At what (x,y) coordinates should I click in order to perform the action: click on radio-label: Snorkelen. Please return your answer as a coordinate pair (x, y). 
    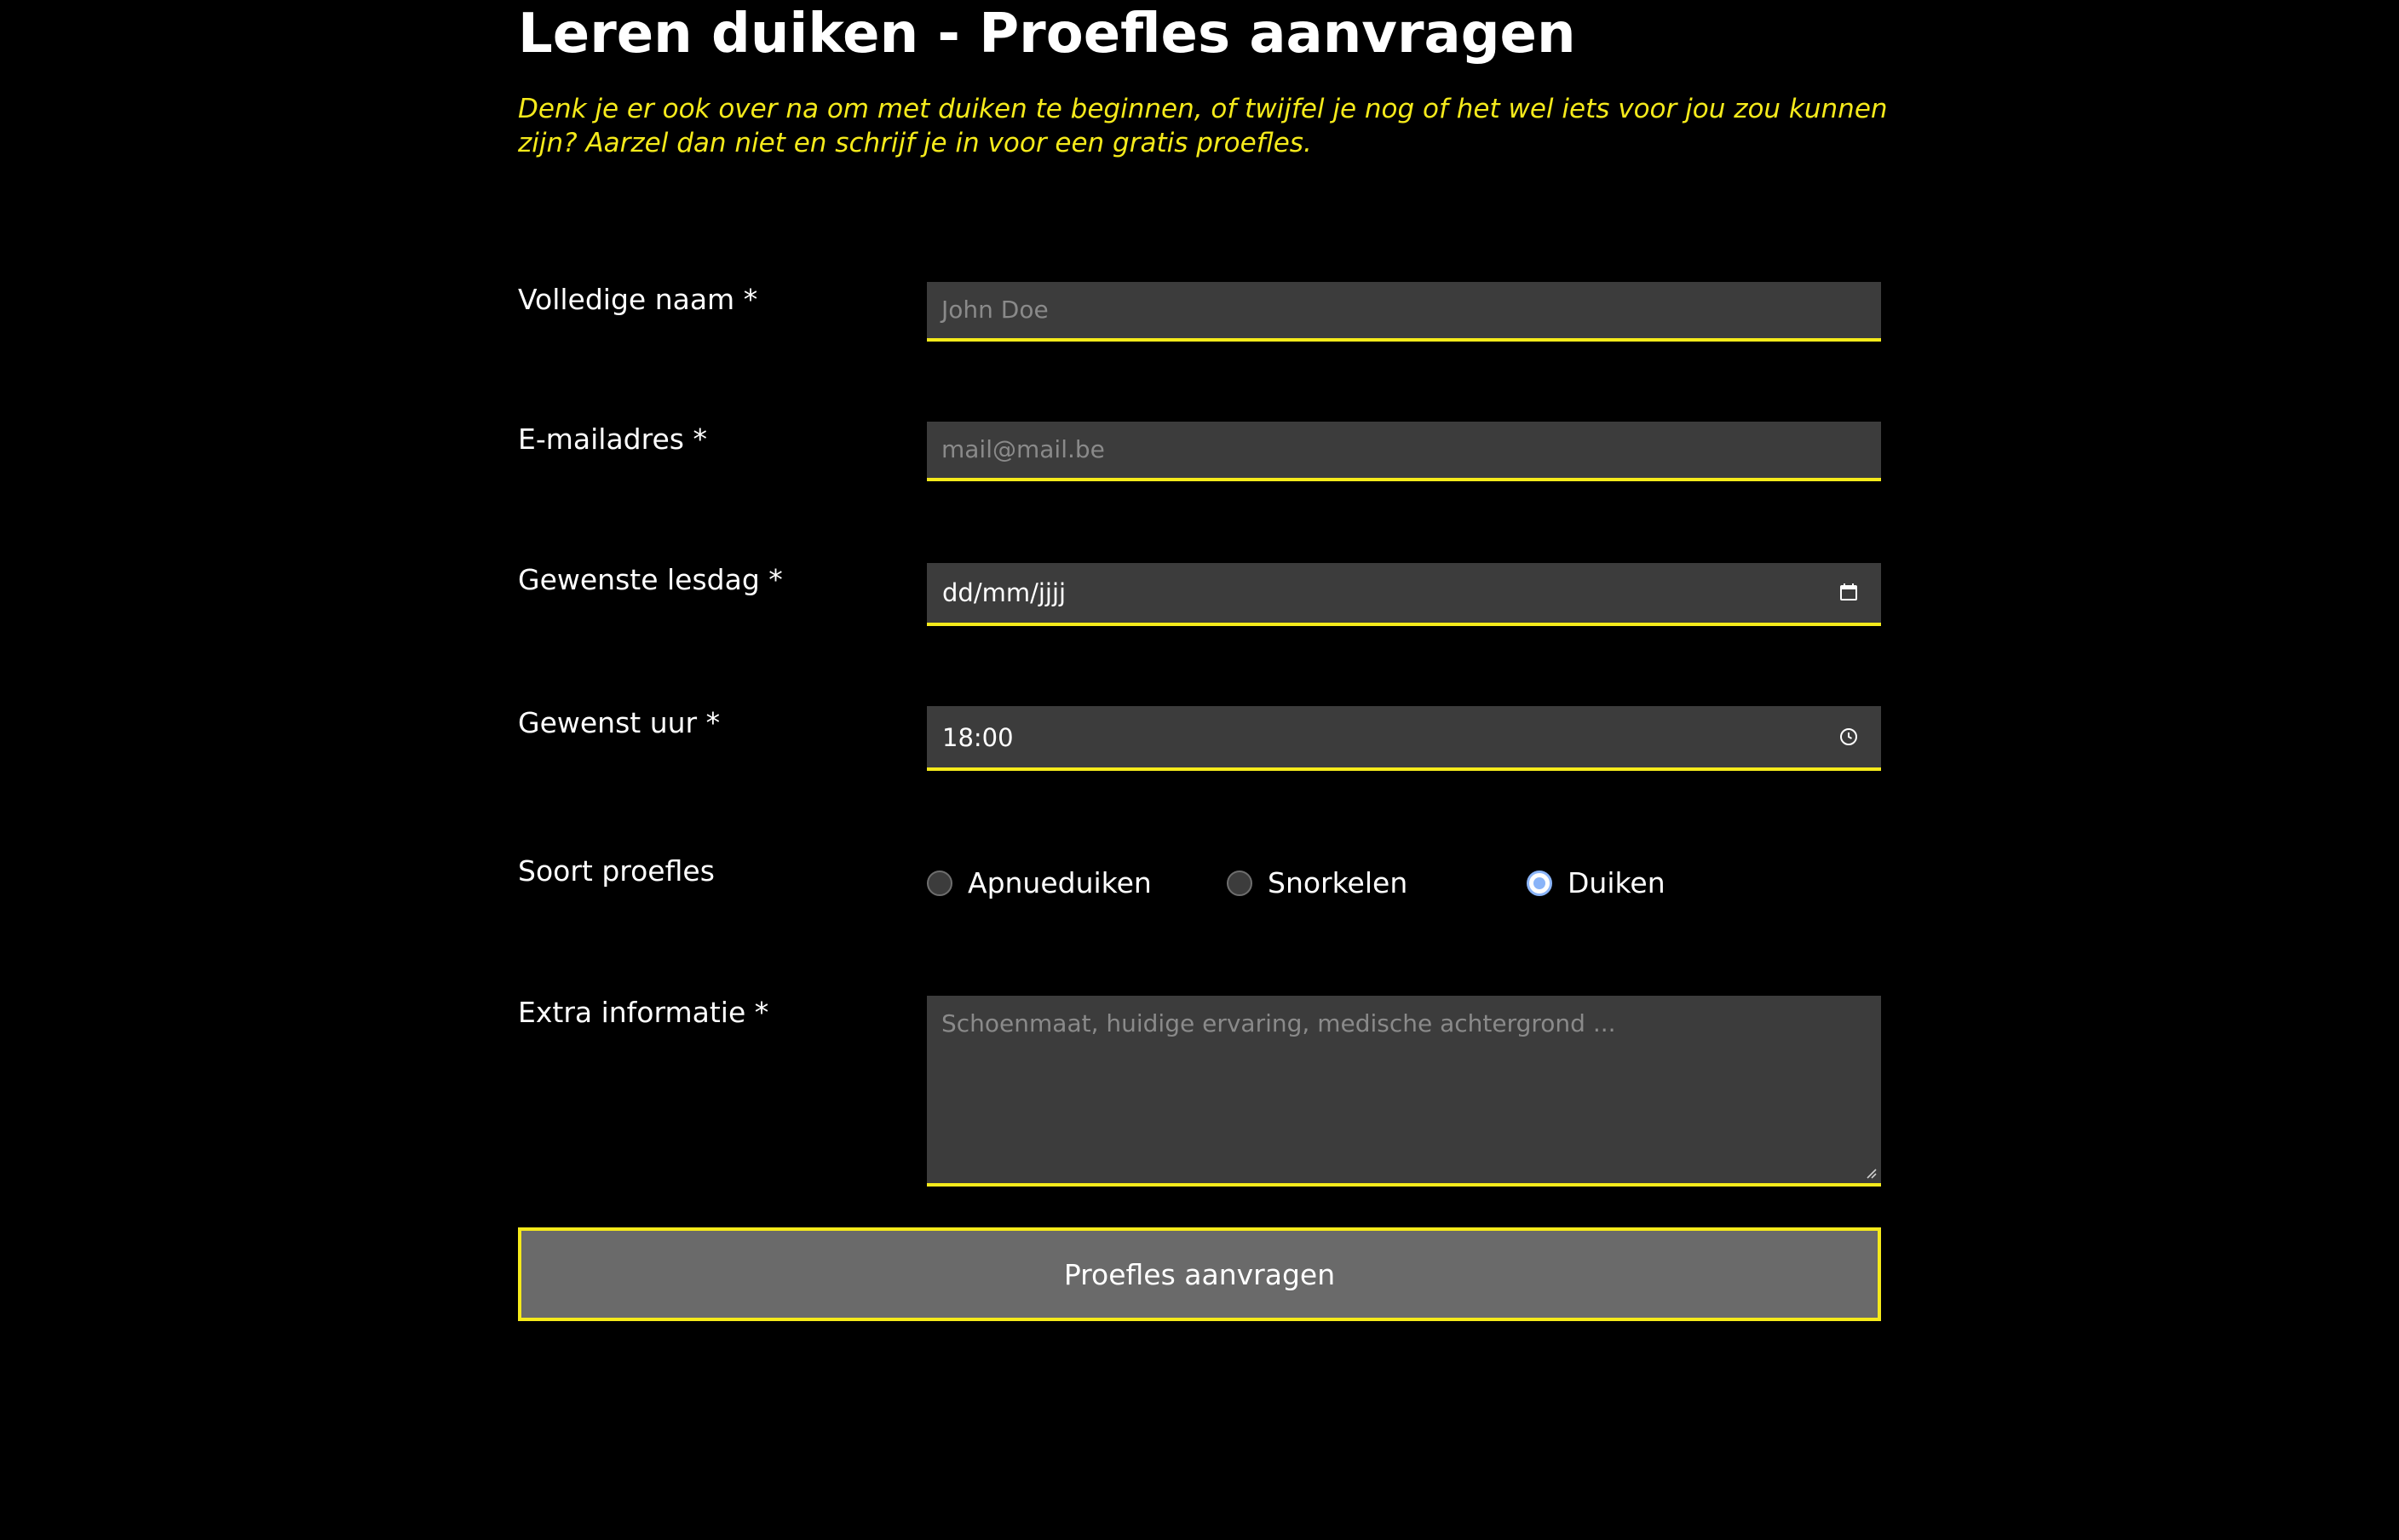
    Looking at the image, I should click on (1338, 882).